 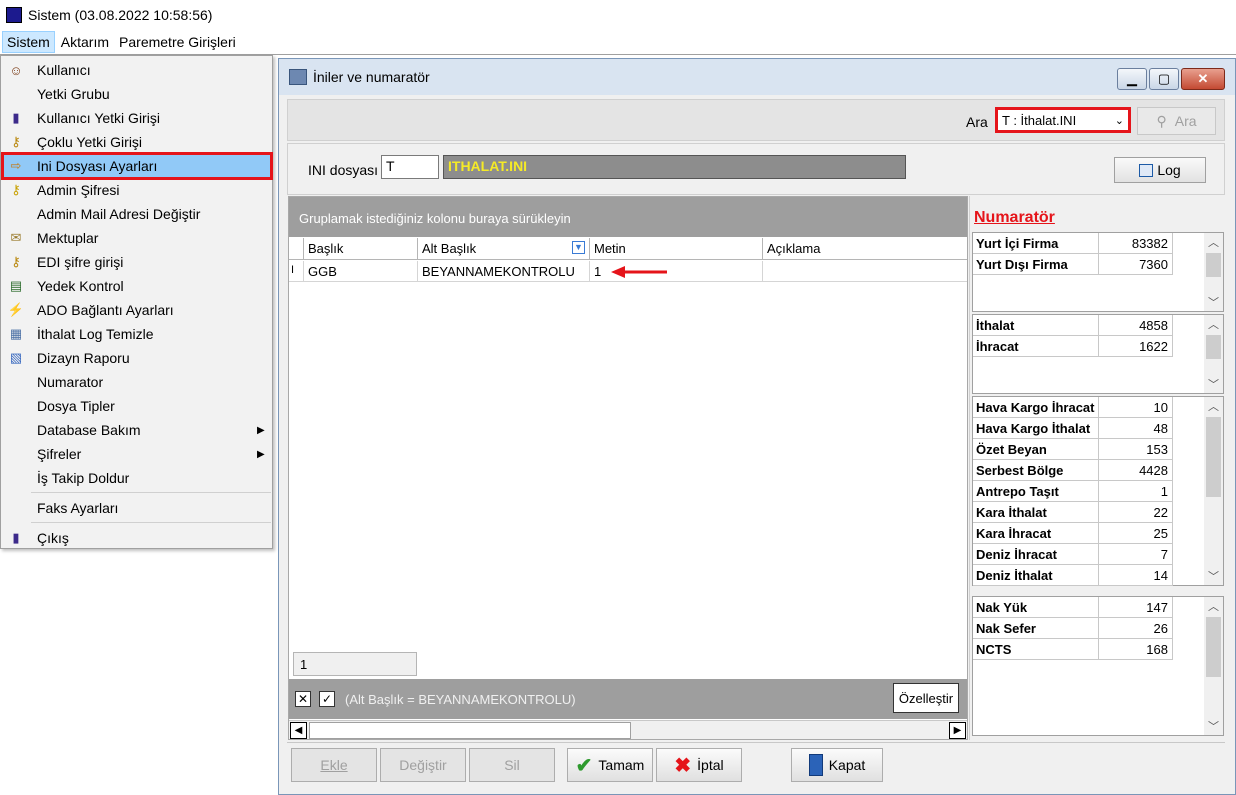 What do you see at coordinates (1073, 470) in the screenshot?
I see `numarator-row: Serbest Bölge 4428` at bounding box center [1073, 470].